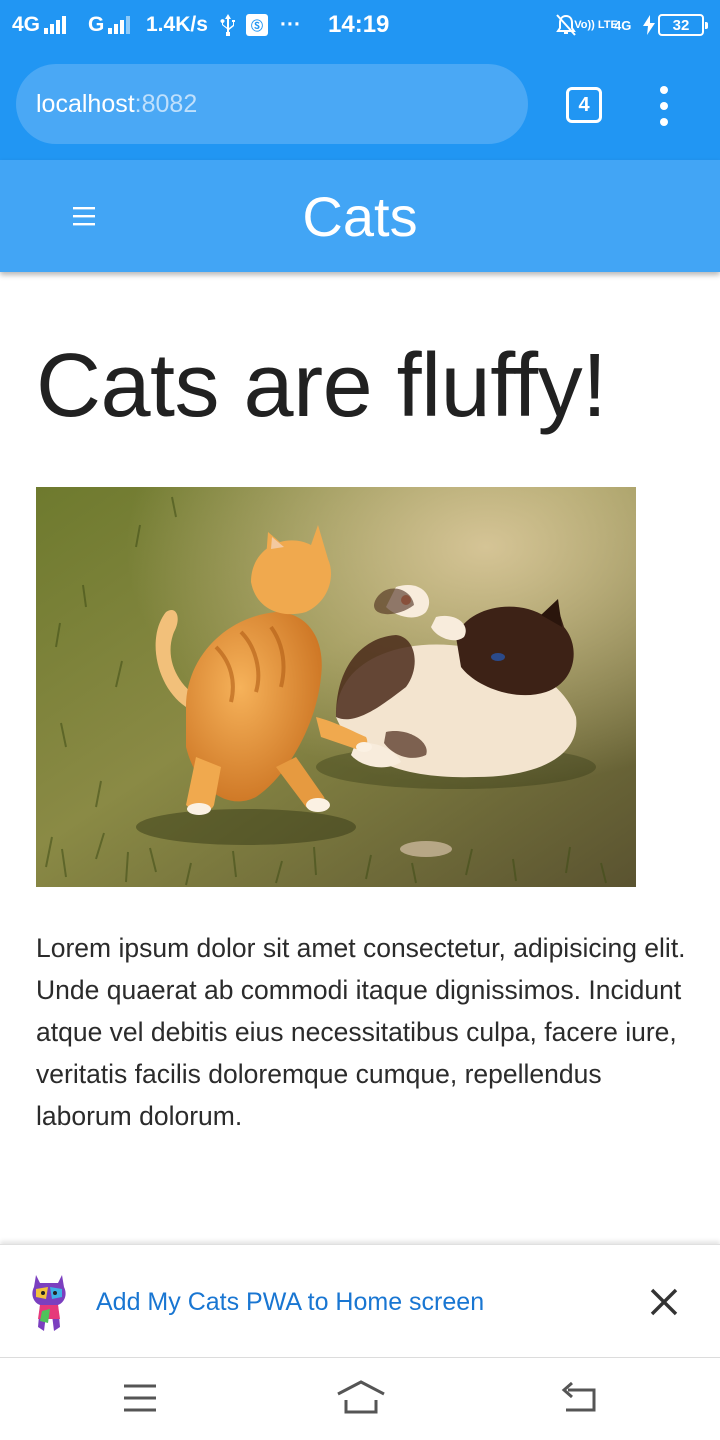 Image resolution: width=720 pixels, height=1440 pixels. What do you see at coordinates (166, 103) in the screenshot?
I see `url-port: :8082` at bounding box center [166, 103].